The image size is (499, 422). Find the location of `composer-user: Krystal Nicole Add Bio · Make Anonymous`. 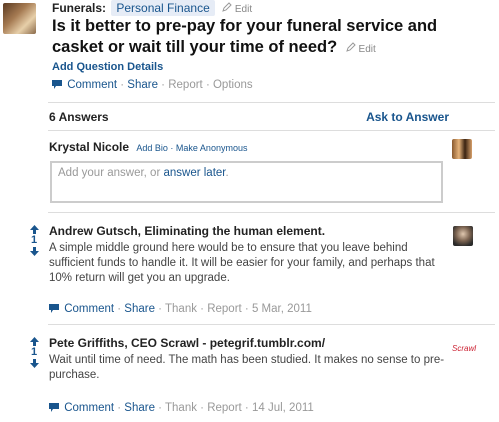

composer-user: Krystal Nicole Add Bio · Make Anonymous is located at coordinates (148, 147).